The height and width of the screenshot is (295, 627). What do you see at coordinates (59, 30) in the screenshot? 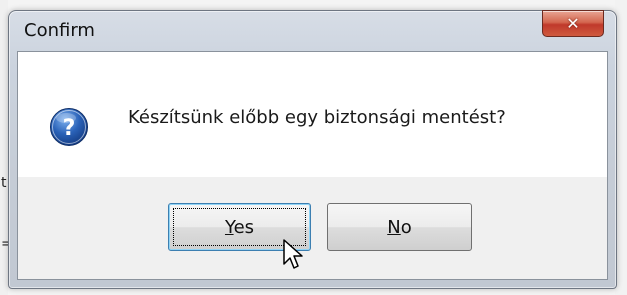
I see `dialog-title: Confirm` at bounding box center [59, 30].